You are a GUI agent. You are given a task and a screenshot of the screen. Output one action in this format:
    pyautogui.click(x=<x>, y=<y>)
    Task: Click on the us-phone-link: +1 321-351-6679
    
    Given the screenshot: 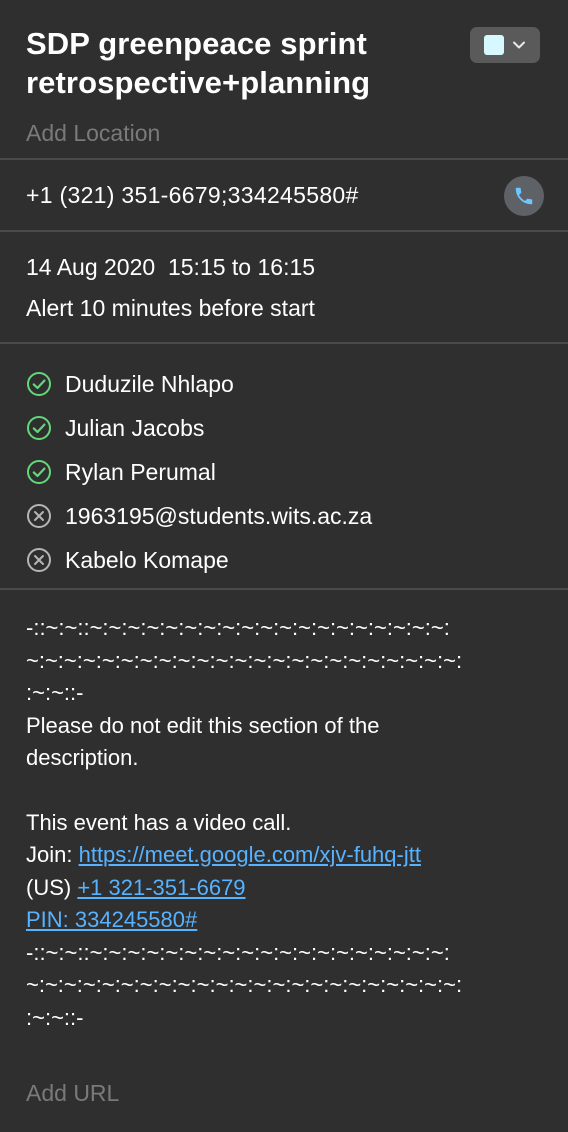 What is the action you would take?
    pyautogui.click(x=161, y=887)
    